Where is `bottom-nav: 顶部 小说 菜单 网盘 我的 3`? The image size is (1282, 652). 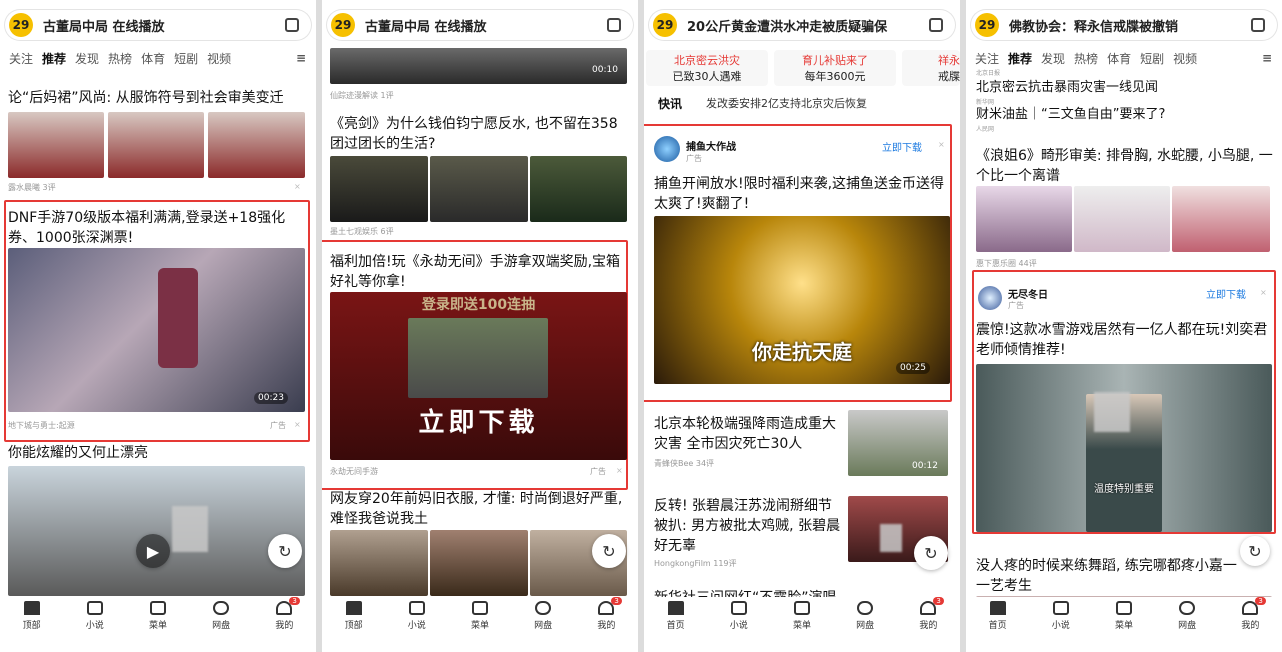 bottom-nav: 顶部 小说 菜单 网盘 我的 3 is located at coordinates (158, 617).